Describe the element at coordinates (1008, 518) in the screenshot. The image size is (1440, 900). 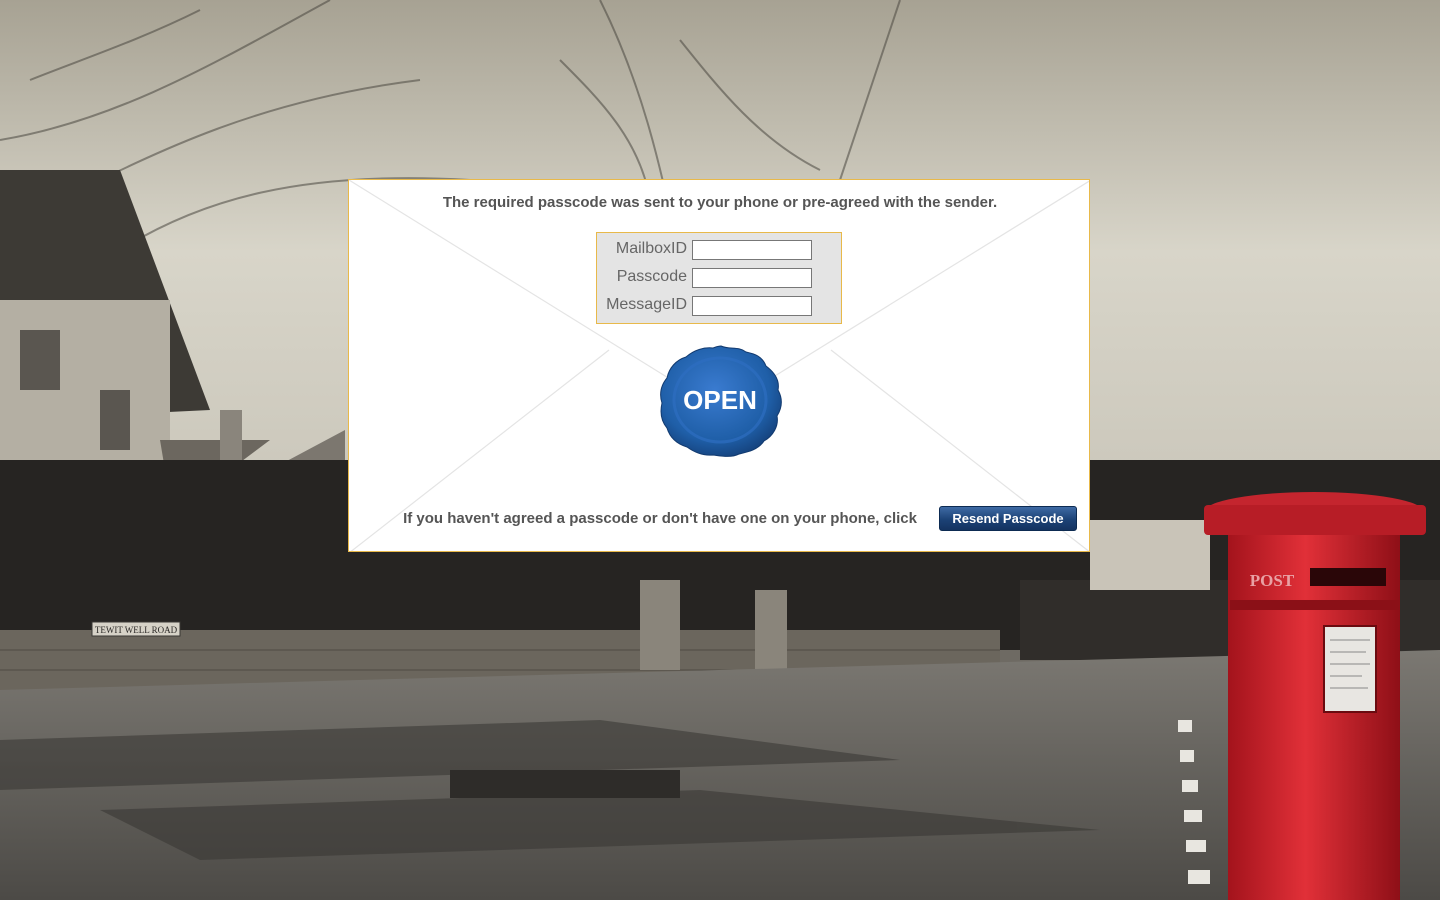
I see `resend-passcode-button: Resend Passcode` at that location.